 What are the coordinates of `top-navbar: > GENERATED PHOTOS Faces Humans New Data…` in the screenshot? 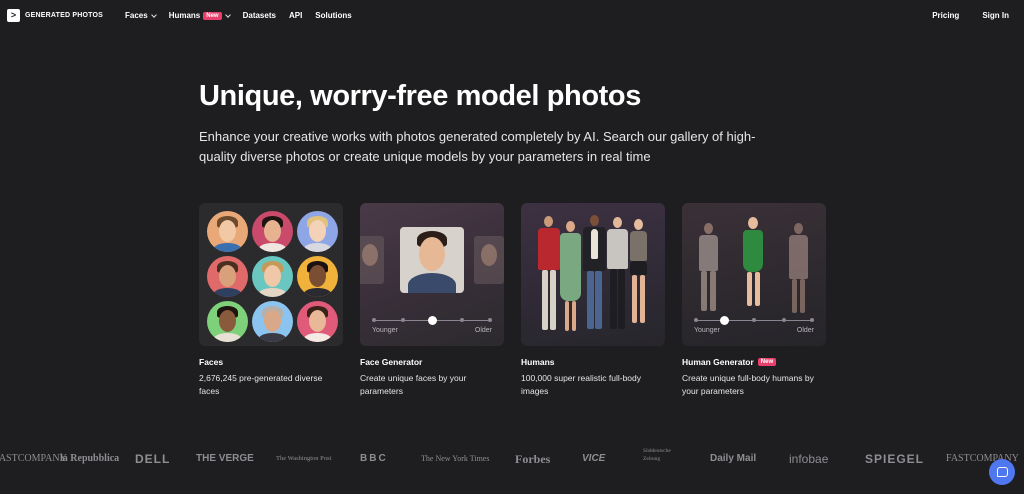 It's located at (512, 16).